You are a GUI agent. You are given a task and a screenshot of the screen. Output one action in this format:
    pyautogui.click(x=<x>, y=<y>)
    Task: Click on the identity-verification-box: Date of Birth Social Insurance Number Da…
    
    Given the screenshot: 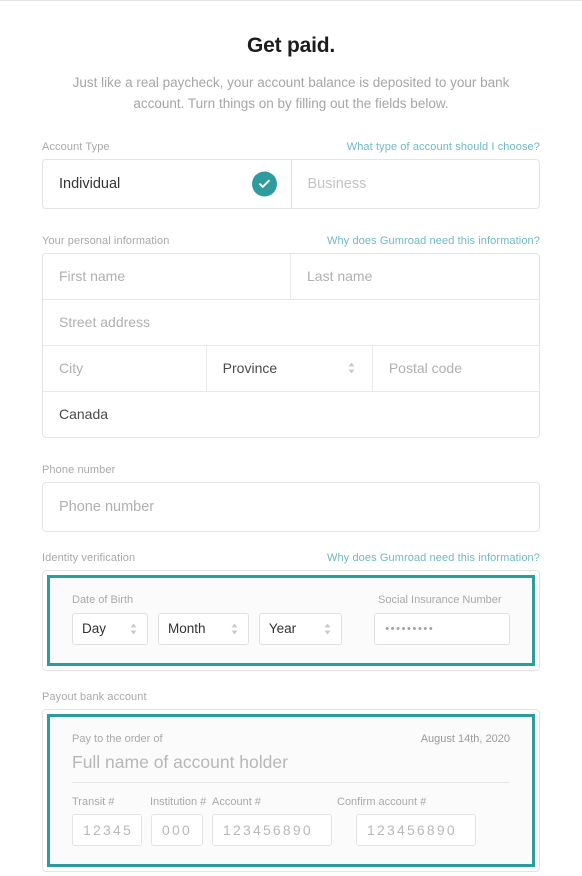 What is the action you would take?
    pyautogui.click(x=291, y=620)
    